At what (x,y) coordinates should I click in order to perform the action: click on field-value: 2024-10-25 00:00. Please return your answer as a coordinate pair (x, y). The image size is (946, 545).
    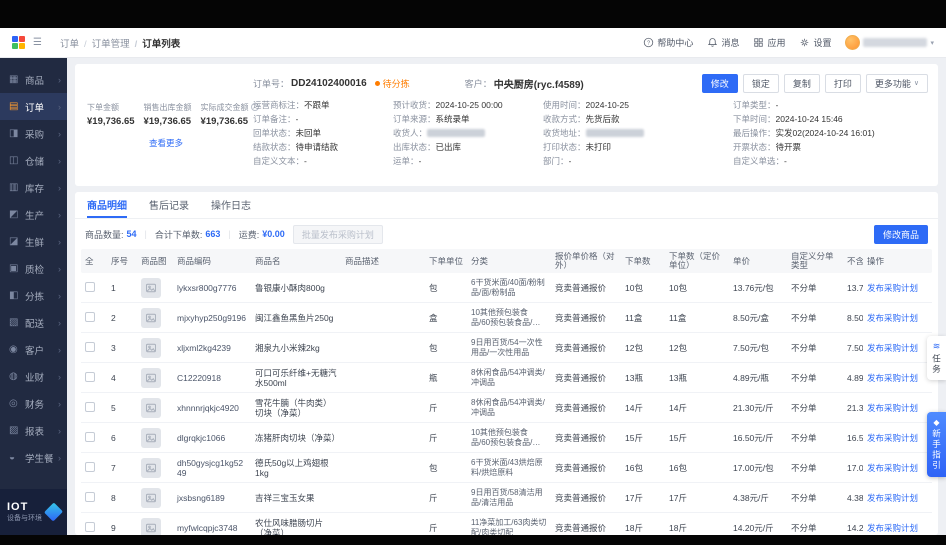
    Looking at the image, I should click on (469, 105).